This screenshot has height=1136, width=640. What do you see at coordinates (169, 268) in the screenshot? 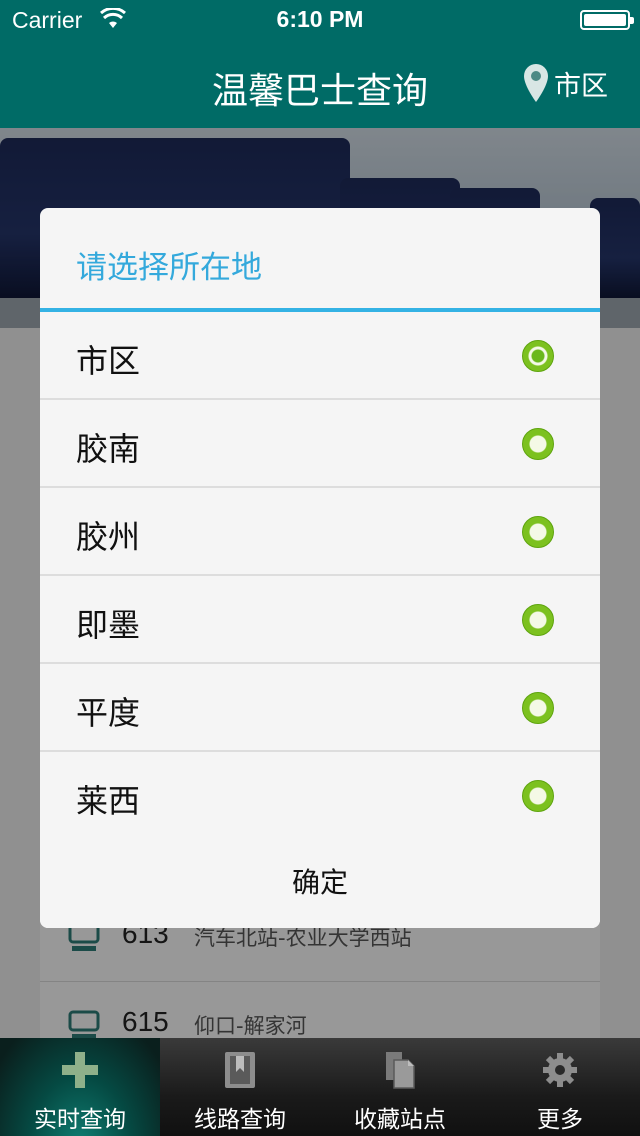
I see `dialog-title: 请选择所在地` at bounding box center [169, 268].